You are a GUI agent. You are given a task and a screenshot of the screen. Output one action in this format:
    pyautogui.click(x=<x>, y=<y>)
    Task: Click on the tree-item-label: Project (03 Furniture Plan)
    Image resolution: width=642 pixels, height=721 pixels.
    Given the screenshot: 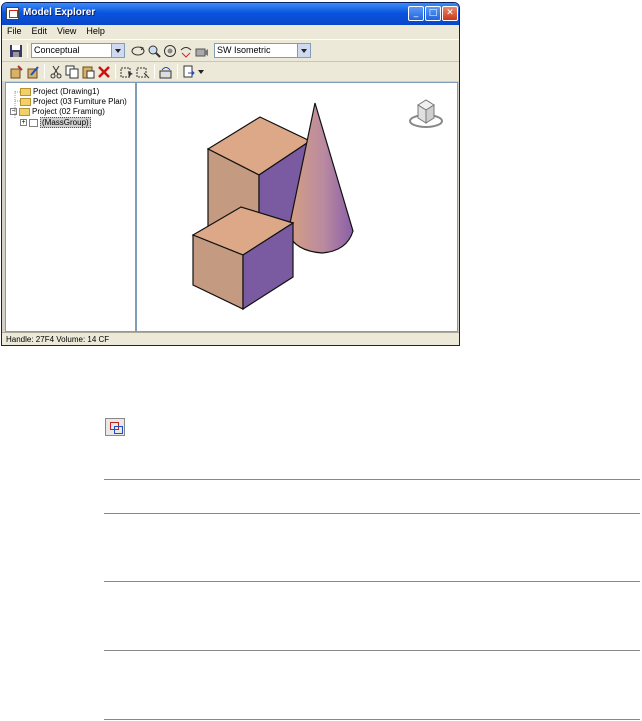 What is the action you would take?
    pyautogui.click(x=80, y=101)
    